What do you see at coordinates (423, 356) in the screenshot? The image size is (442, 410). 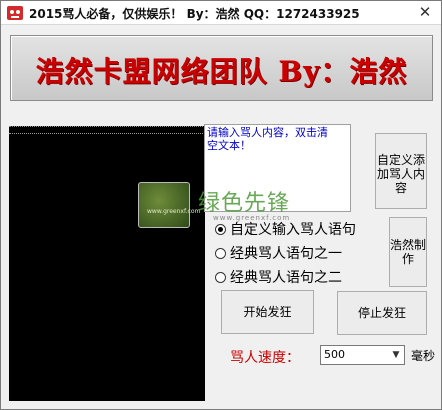 I see `speed-unit: 毫秒` at bounding box center [423, 356].